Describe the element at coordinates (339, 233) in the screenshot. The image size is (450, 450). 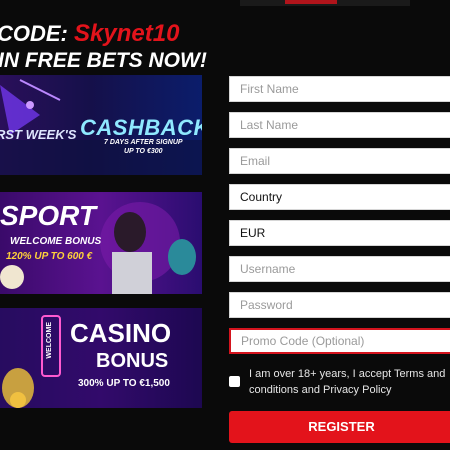
I see `currency-select: EUR` at that location.